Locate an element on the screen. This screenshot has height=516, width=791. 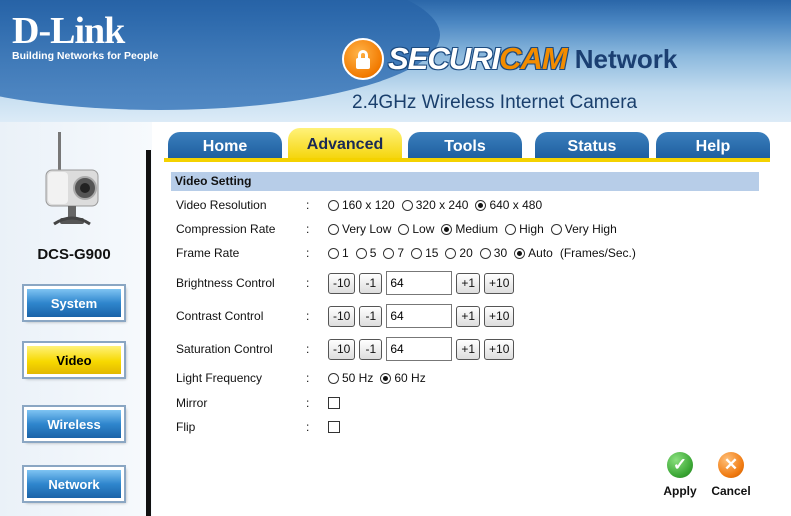
brightness-plus10-button: +10 is located at coordinates (499, 283).